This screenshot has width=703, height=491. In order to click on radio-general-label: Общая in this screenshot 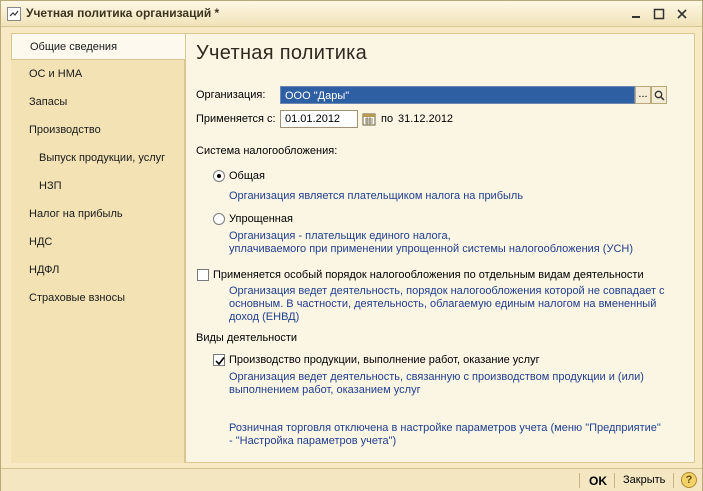, I will do `click(247, 176)`.